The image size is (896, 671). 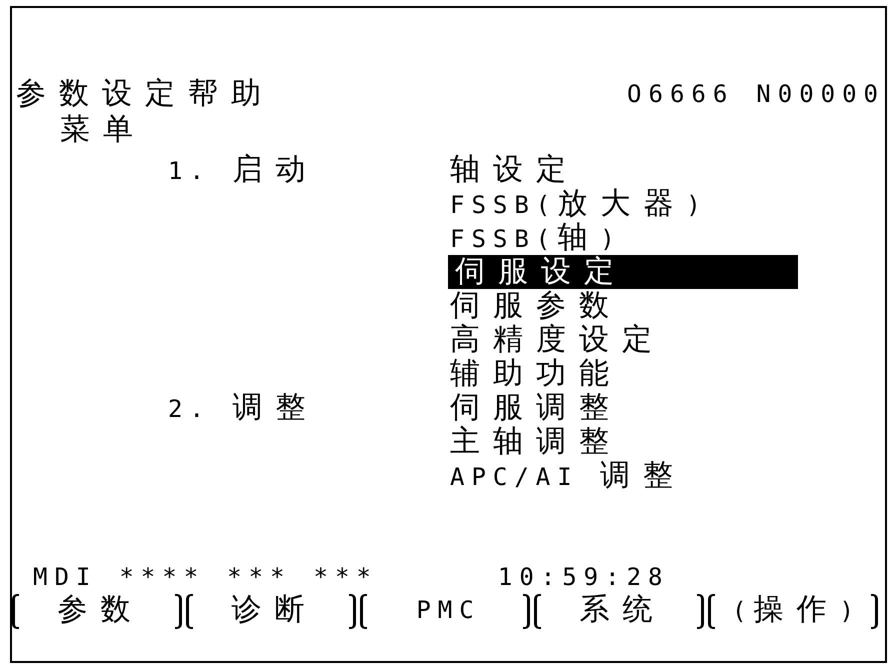 What do you see at coordinates (513, 170) in the screenshot?
I see `menu-item: 轴设定` at bounding box center [513, 170].